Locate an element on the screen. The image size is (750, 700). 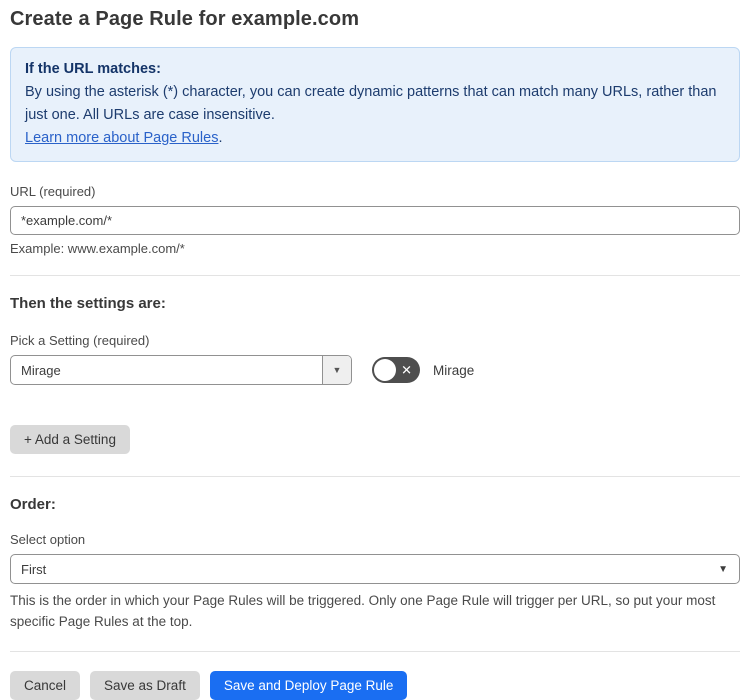
toggle-off-x-icon: ✕ is located at coordinates (406, 370).